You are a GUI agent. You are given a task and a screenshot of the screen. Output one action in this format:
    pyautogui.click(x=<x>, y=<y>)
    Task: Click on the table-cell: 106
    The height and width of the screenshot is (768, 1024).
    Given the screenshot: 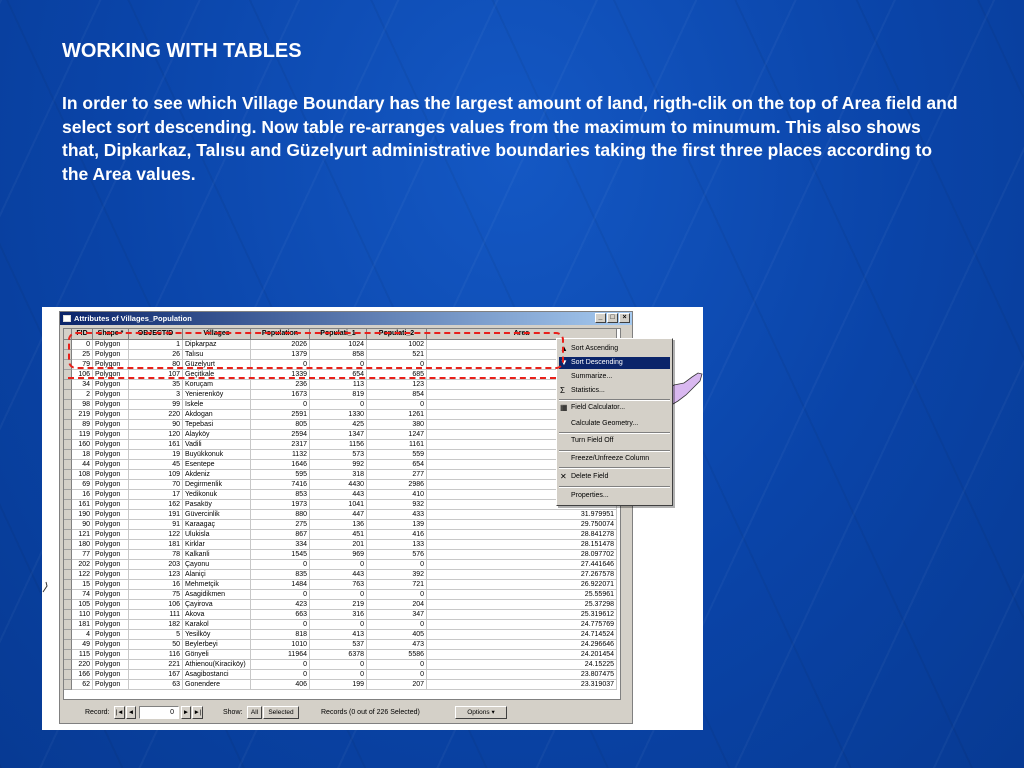 What is the action you would take?
    pyautogui.click(x=156, y=605)
    